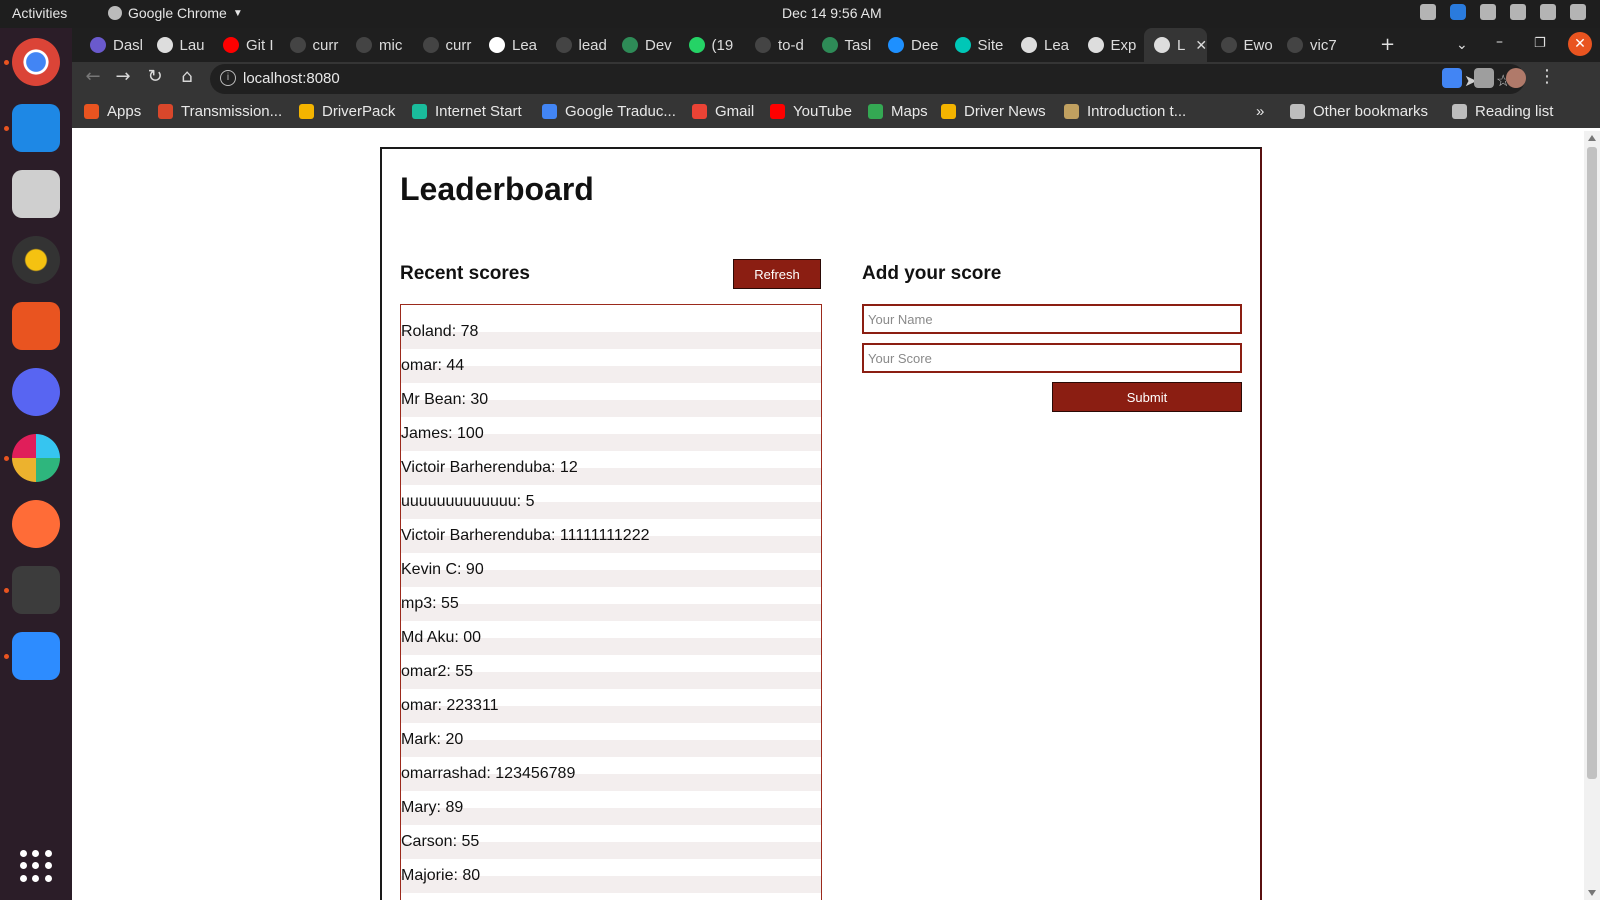 This screenshot has width=1600, height=900. Describe the element at coordinates (377, 45) in the screenshot. I see `browser-tab: mic` at that location.